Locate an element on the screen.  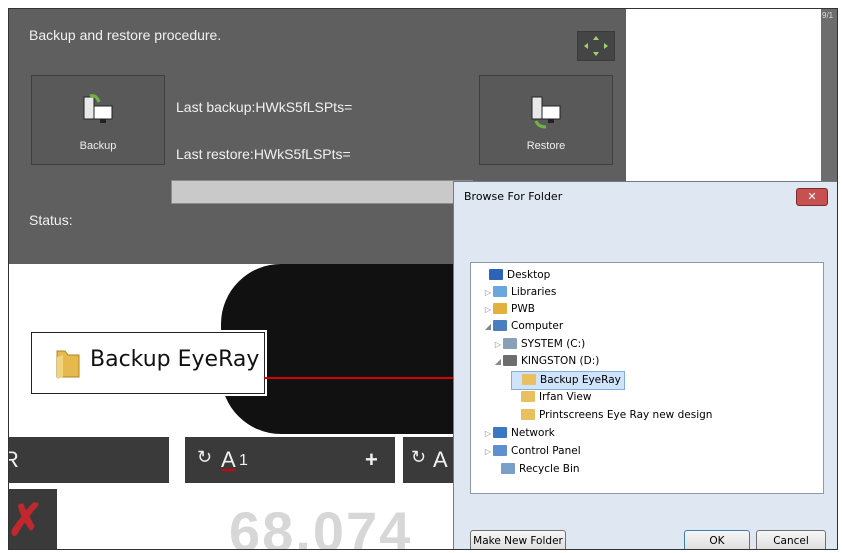
logo-block: ✗ is located at coordinates (33, 519).